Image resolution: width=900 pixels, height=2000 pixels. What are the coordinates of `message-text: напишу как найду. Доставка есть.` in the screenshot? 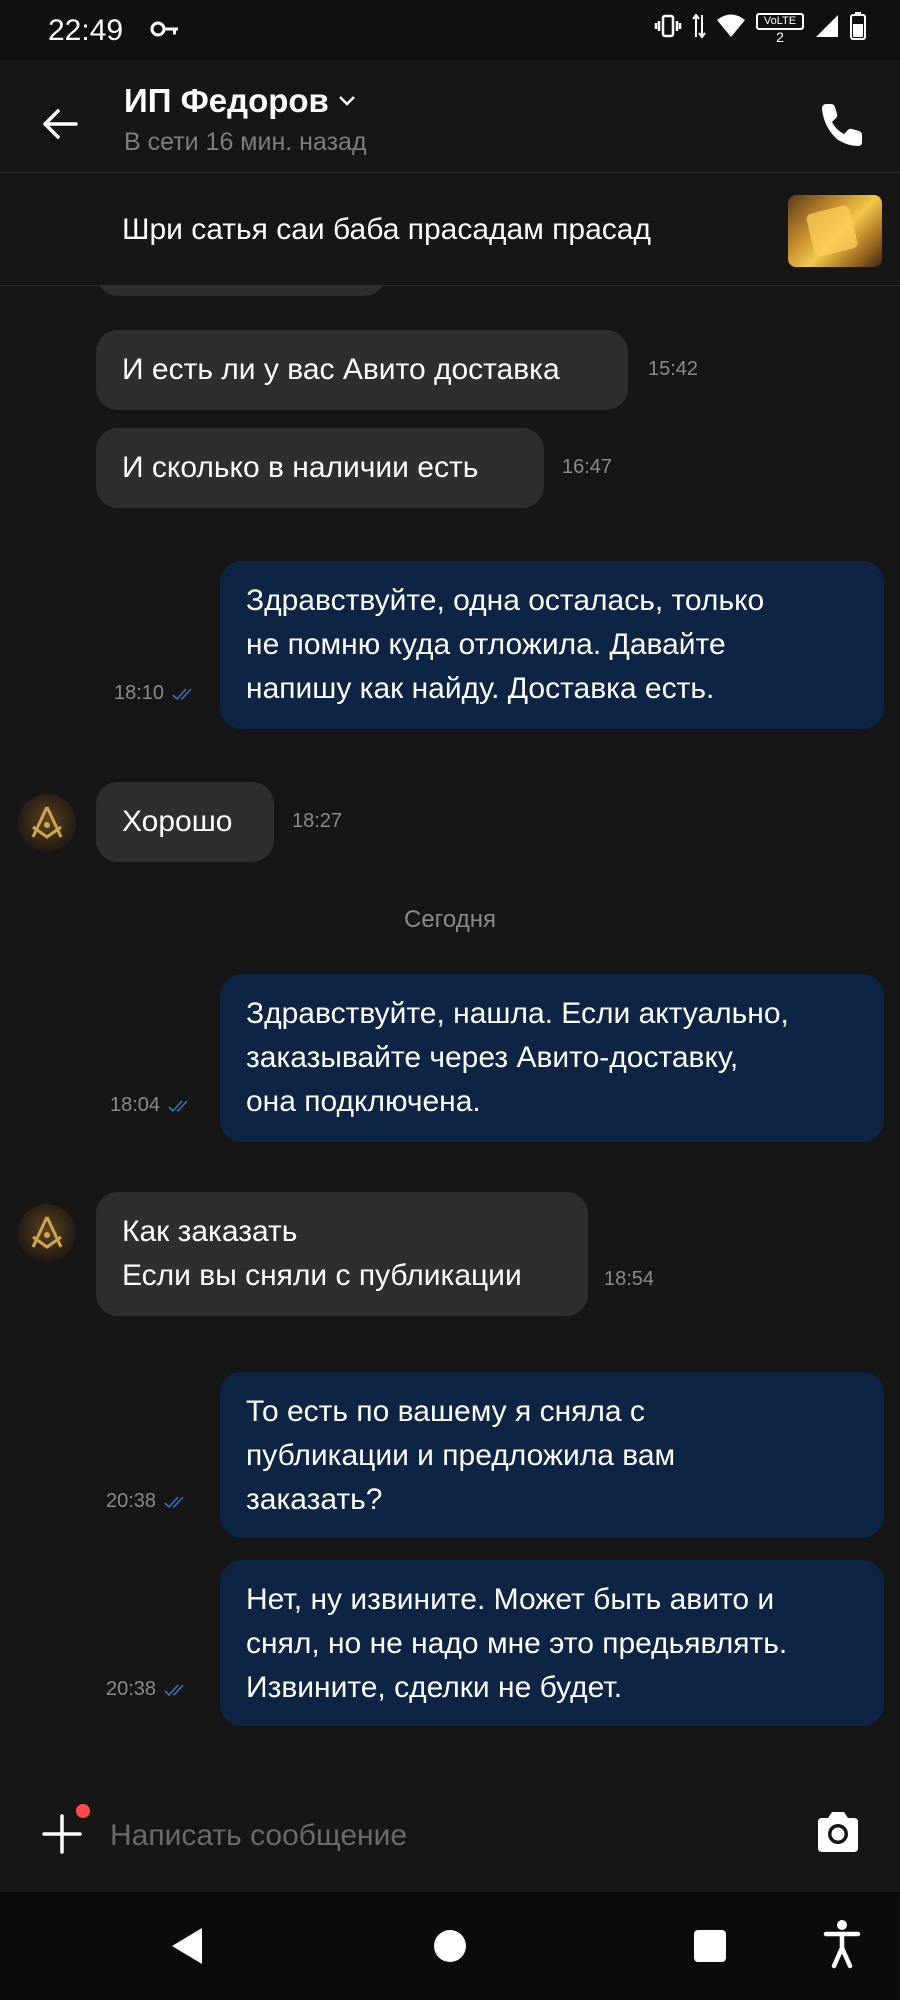 It's located at (480, 688).